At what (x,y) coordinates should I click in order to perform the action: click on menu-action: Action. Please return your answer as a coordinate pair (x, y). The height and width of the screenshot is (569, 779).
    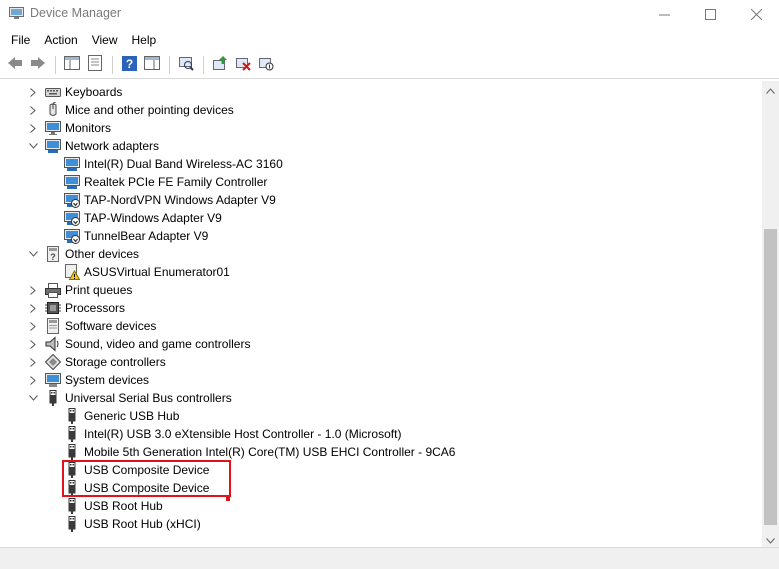
    Looking at the image, I should click on (60, 40).